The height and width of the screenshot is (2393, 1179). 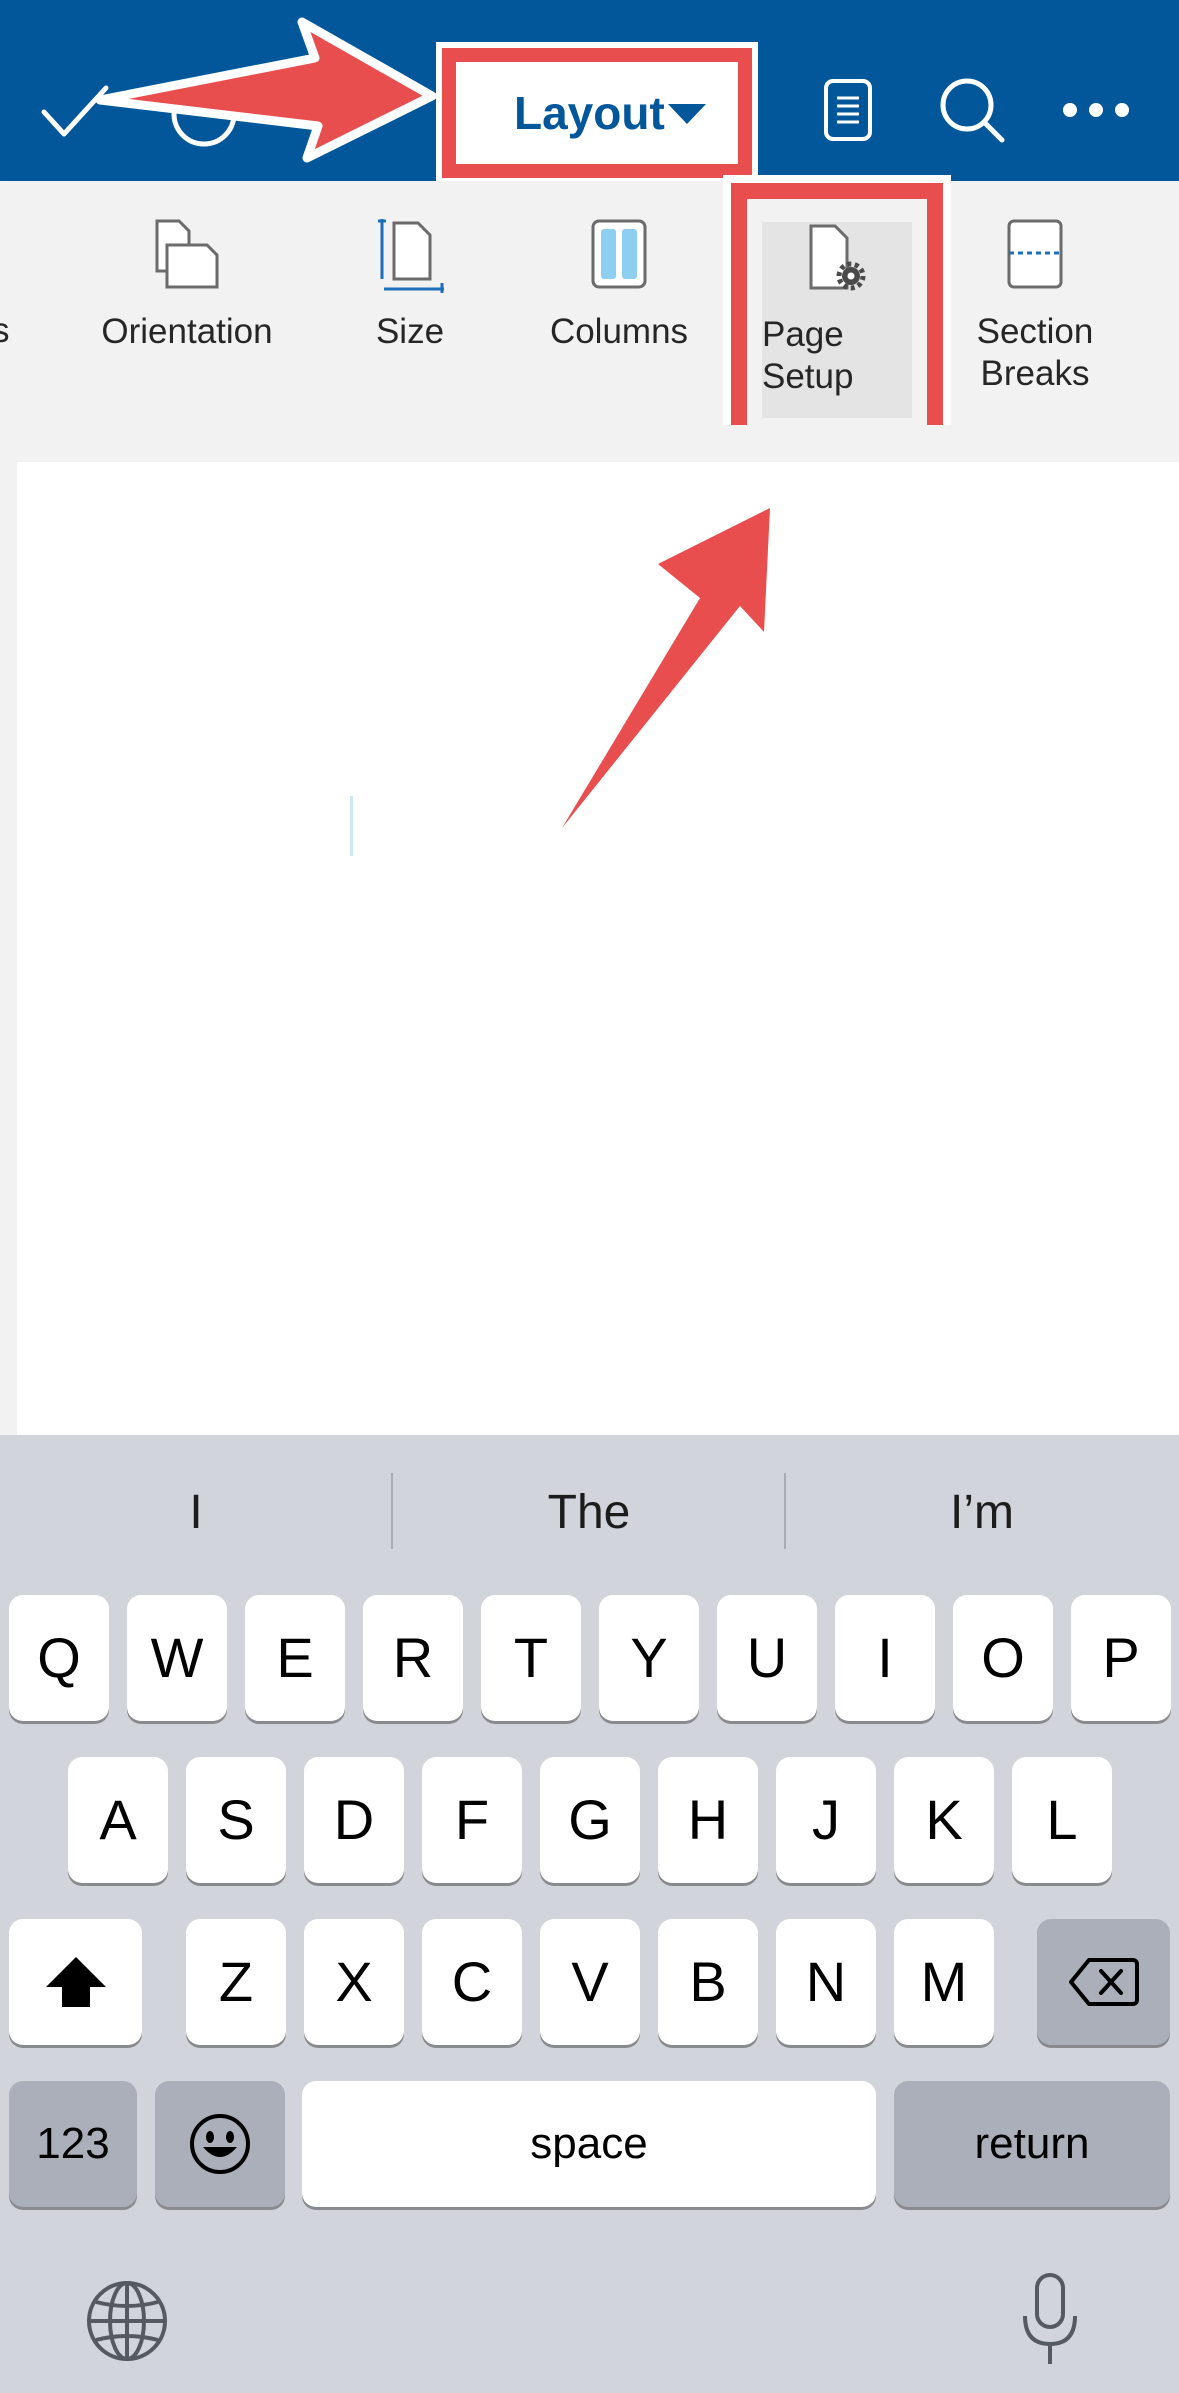 I want to click on text-cursor, so click(x=351, y=826).